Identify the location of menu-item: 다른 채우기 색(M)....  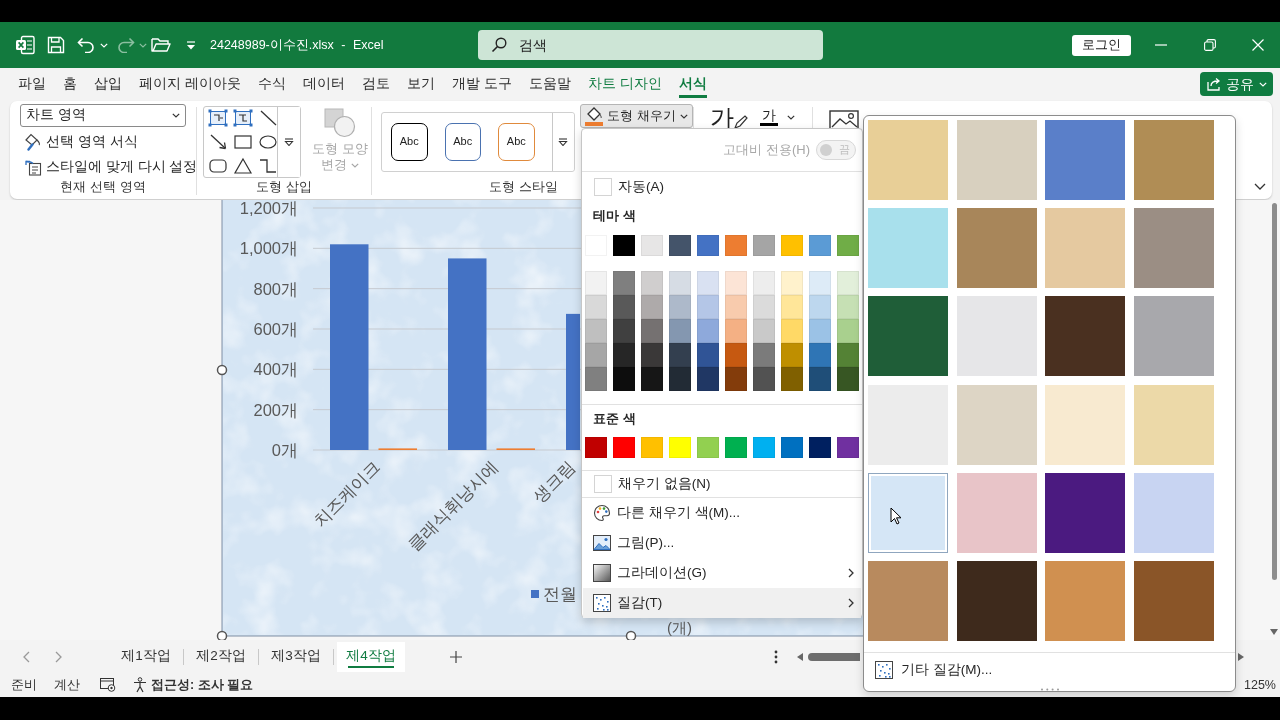
(722, 513).